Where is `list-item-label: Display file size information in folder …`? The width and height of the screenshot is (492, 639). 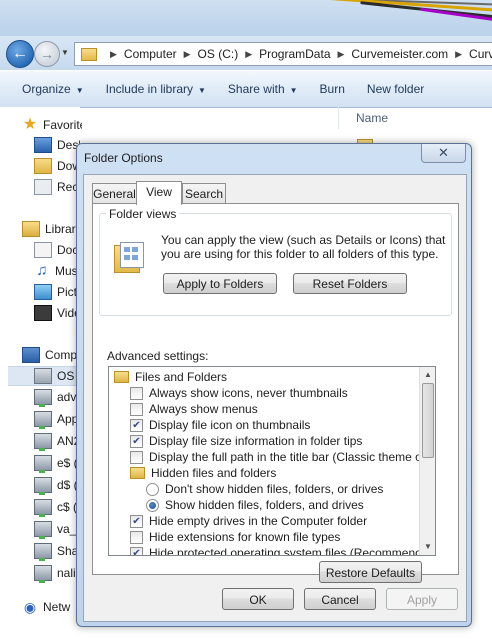
list-item-label: Display file size information in folder … is located at coordinates (256, 441).